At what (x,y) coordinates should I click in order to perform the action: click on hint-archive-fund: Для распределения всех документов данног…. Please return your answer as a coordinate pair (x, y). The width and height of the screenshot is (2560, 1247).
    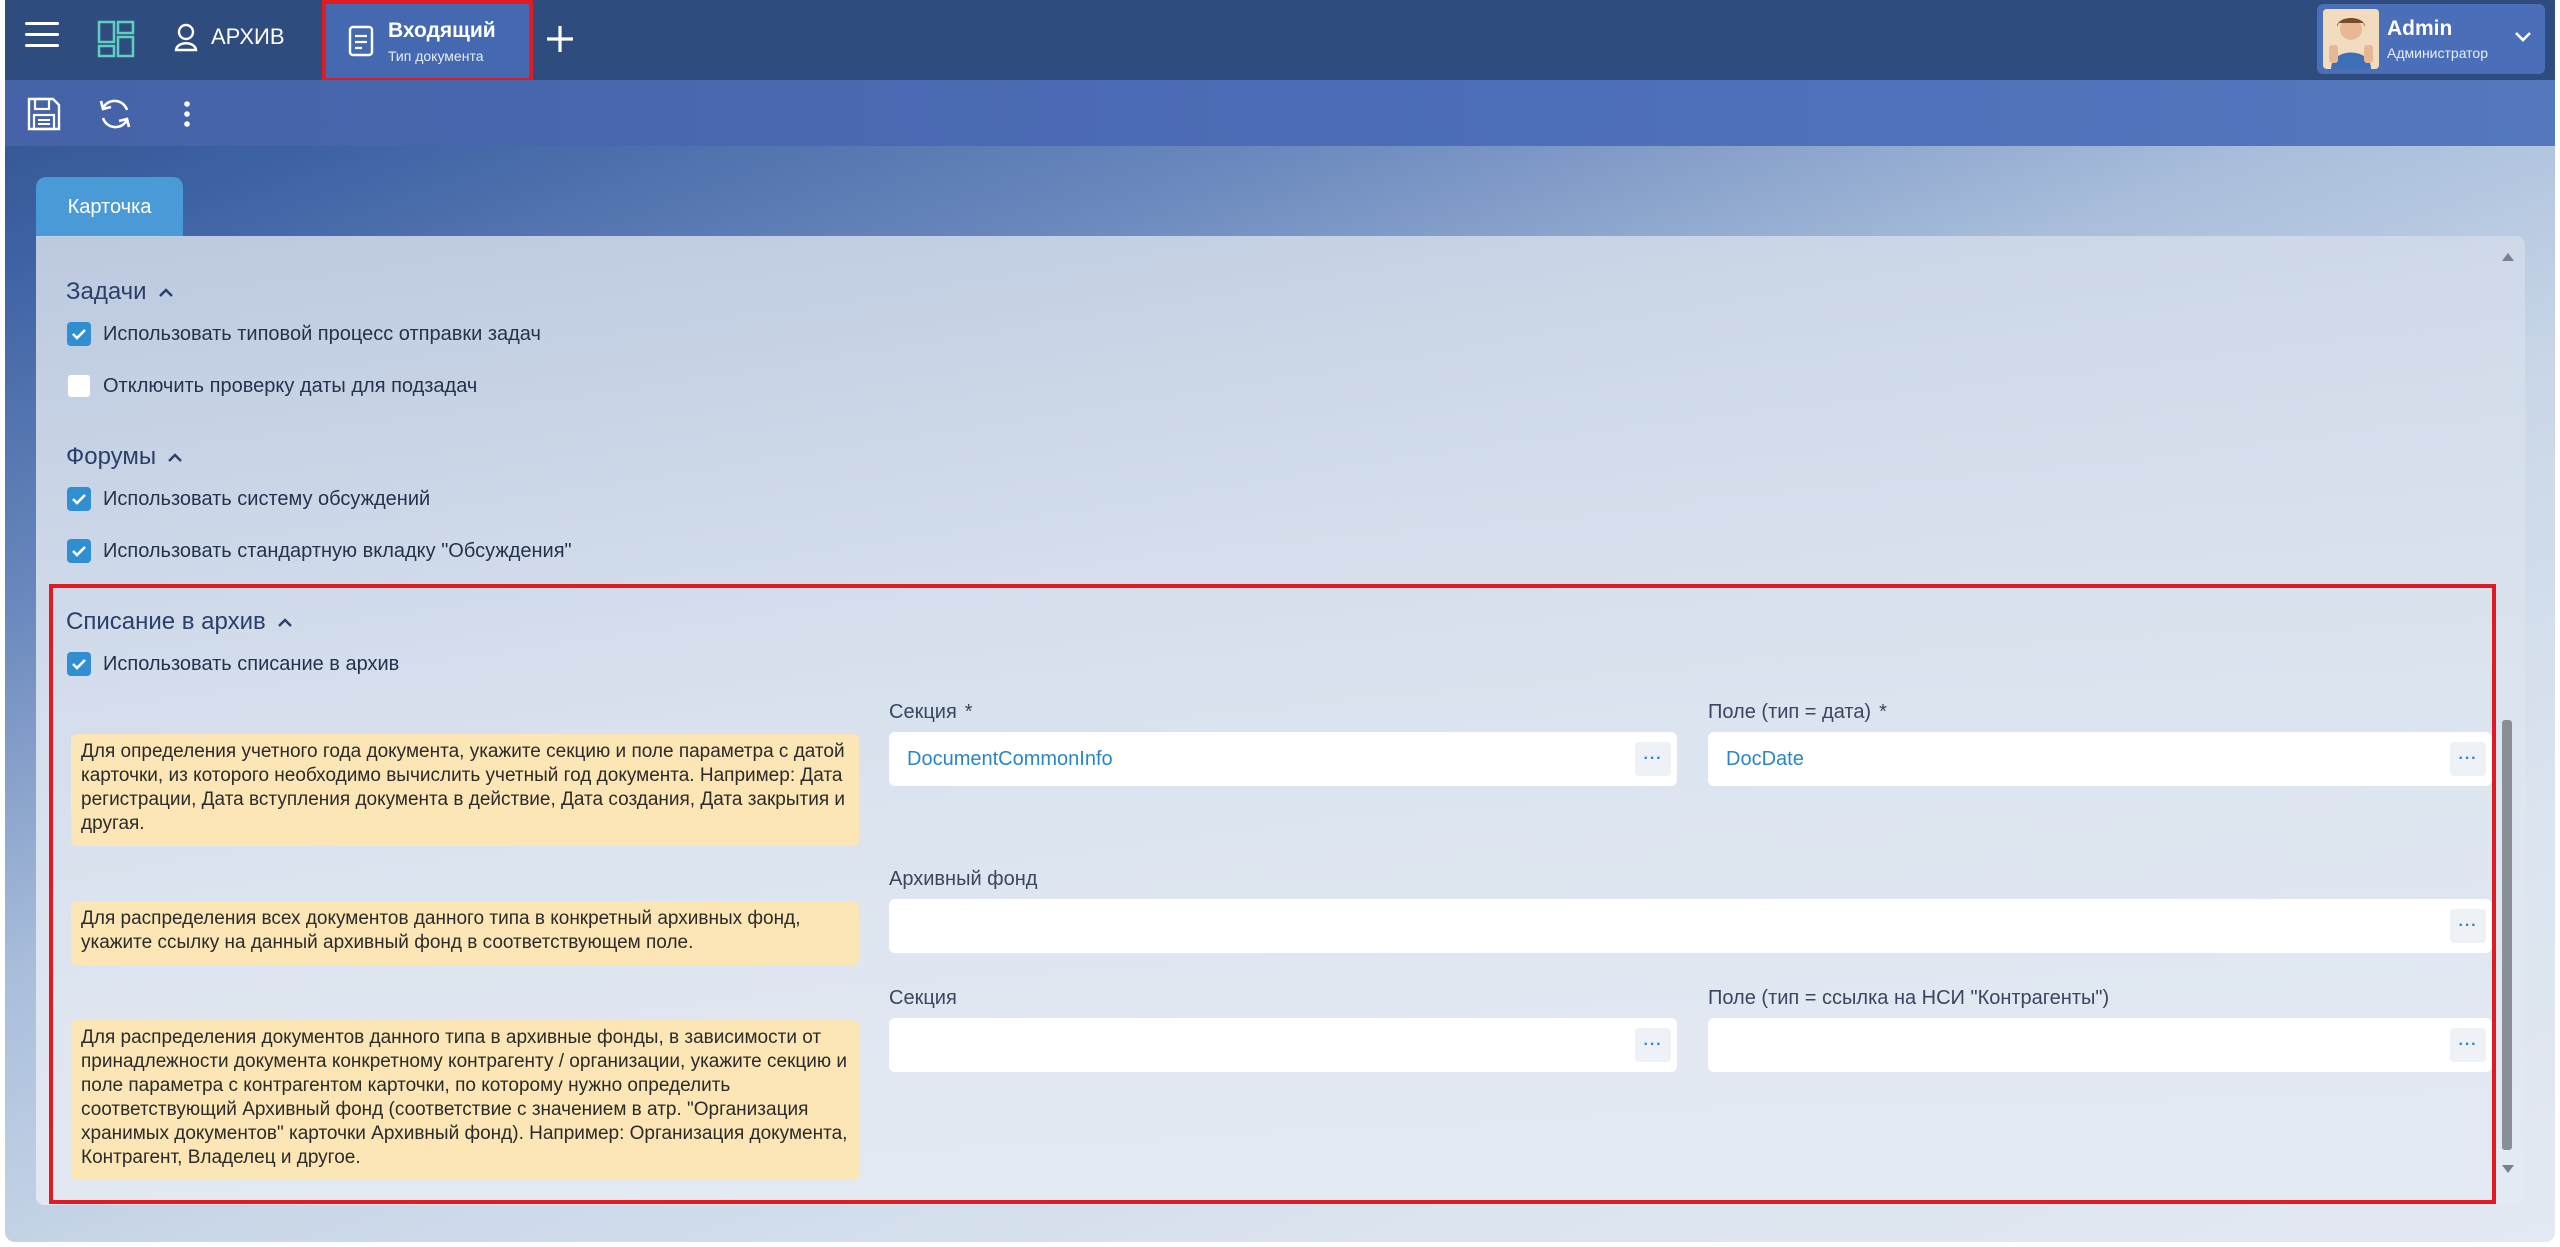
    Looking at the image, I should click on (465, 933).